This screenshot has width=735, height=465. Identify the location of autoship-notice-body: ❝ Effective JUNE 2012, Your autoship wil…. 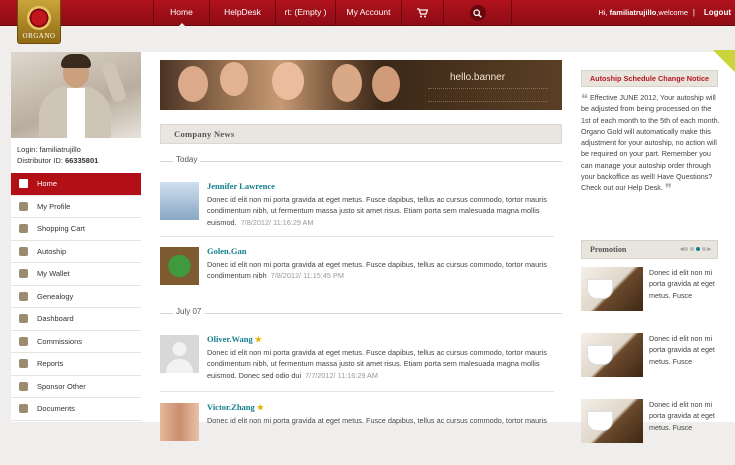
(650, 144).